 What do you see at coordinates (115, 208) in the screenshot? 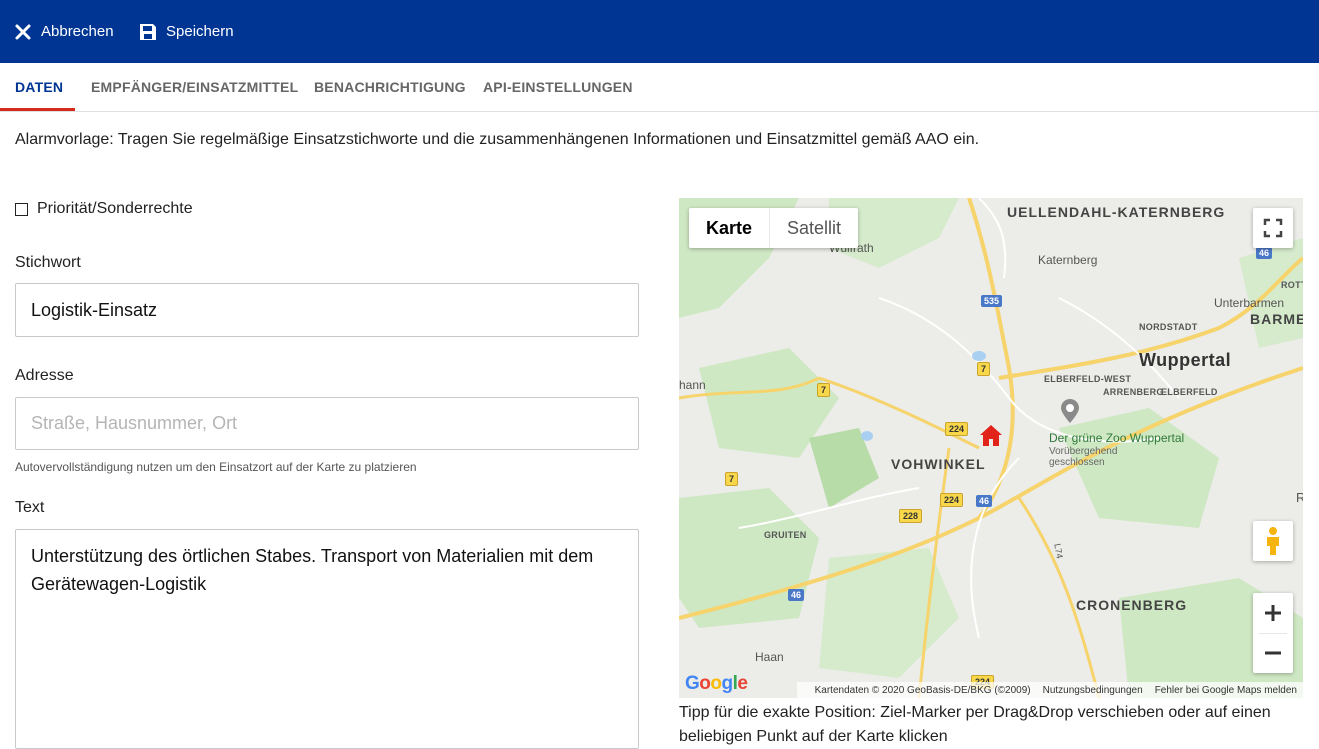
I see `priority-label: Priorität/Sonderrechte` at bounding box center [115, 208].